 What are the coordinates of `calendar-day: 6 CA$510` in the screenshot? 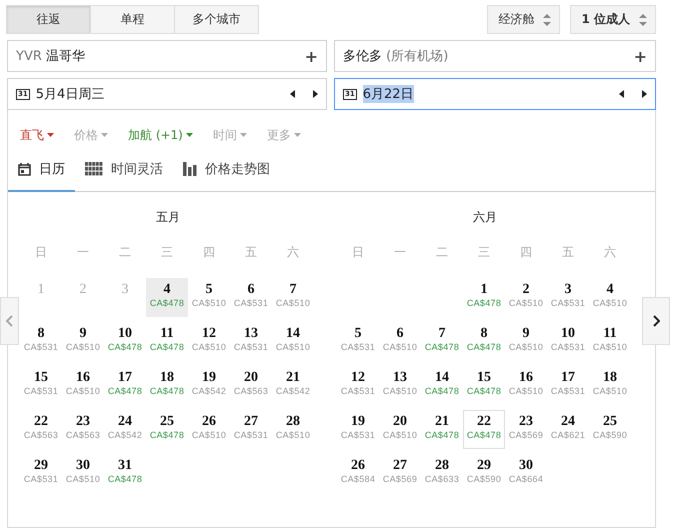 It's located at (400, 341).